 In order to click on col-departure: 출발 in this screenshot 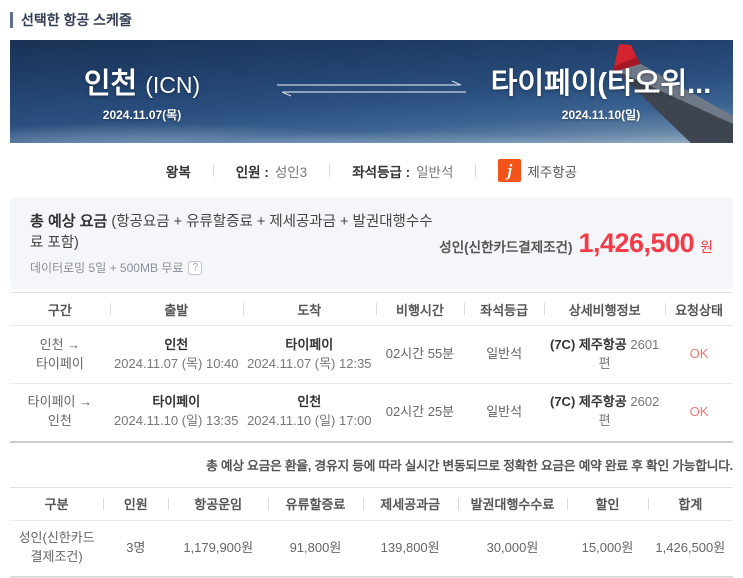, I will do `click(176, 309)`.